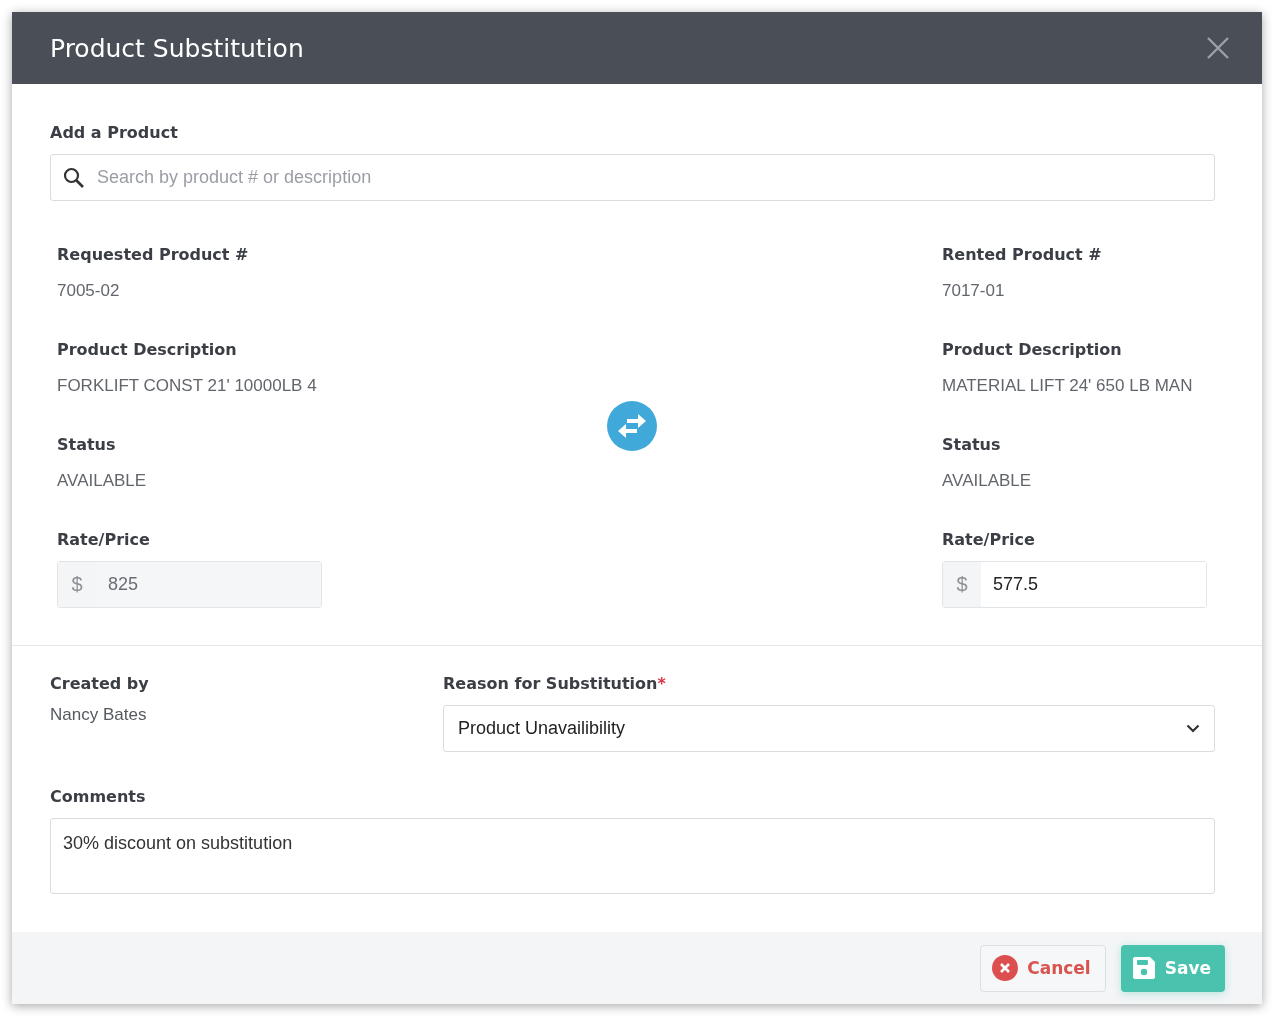 The image size is (1283, 1025). What do you see at coordinates (177, 48) in the screenshot?
I see `dialog-title: Product Substitution` at bounding box center [177, 48].